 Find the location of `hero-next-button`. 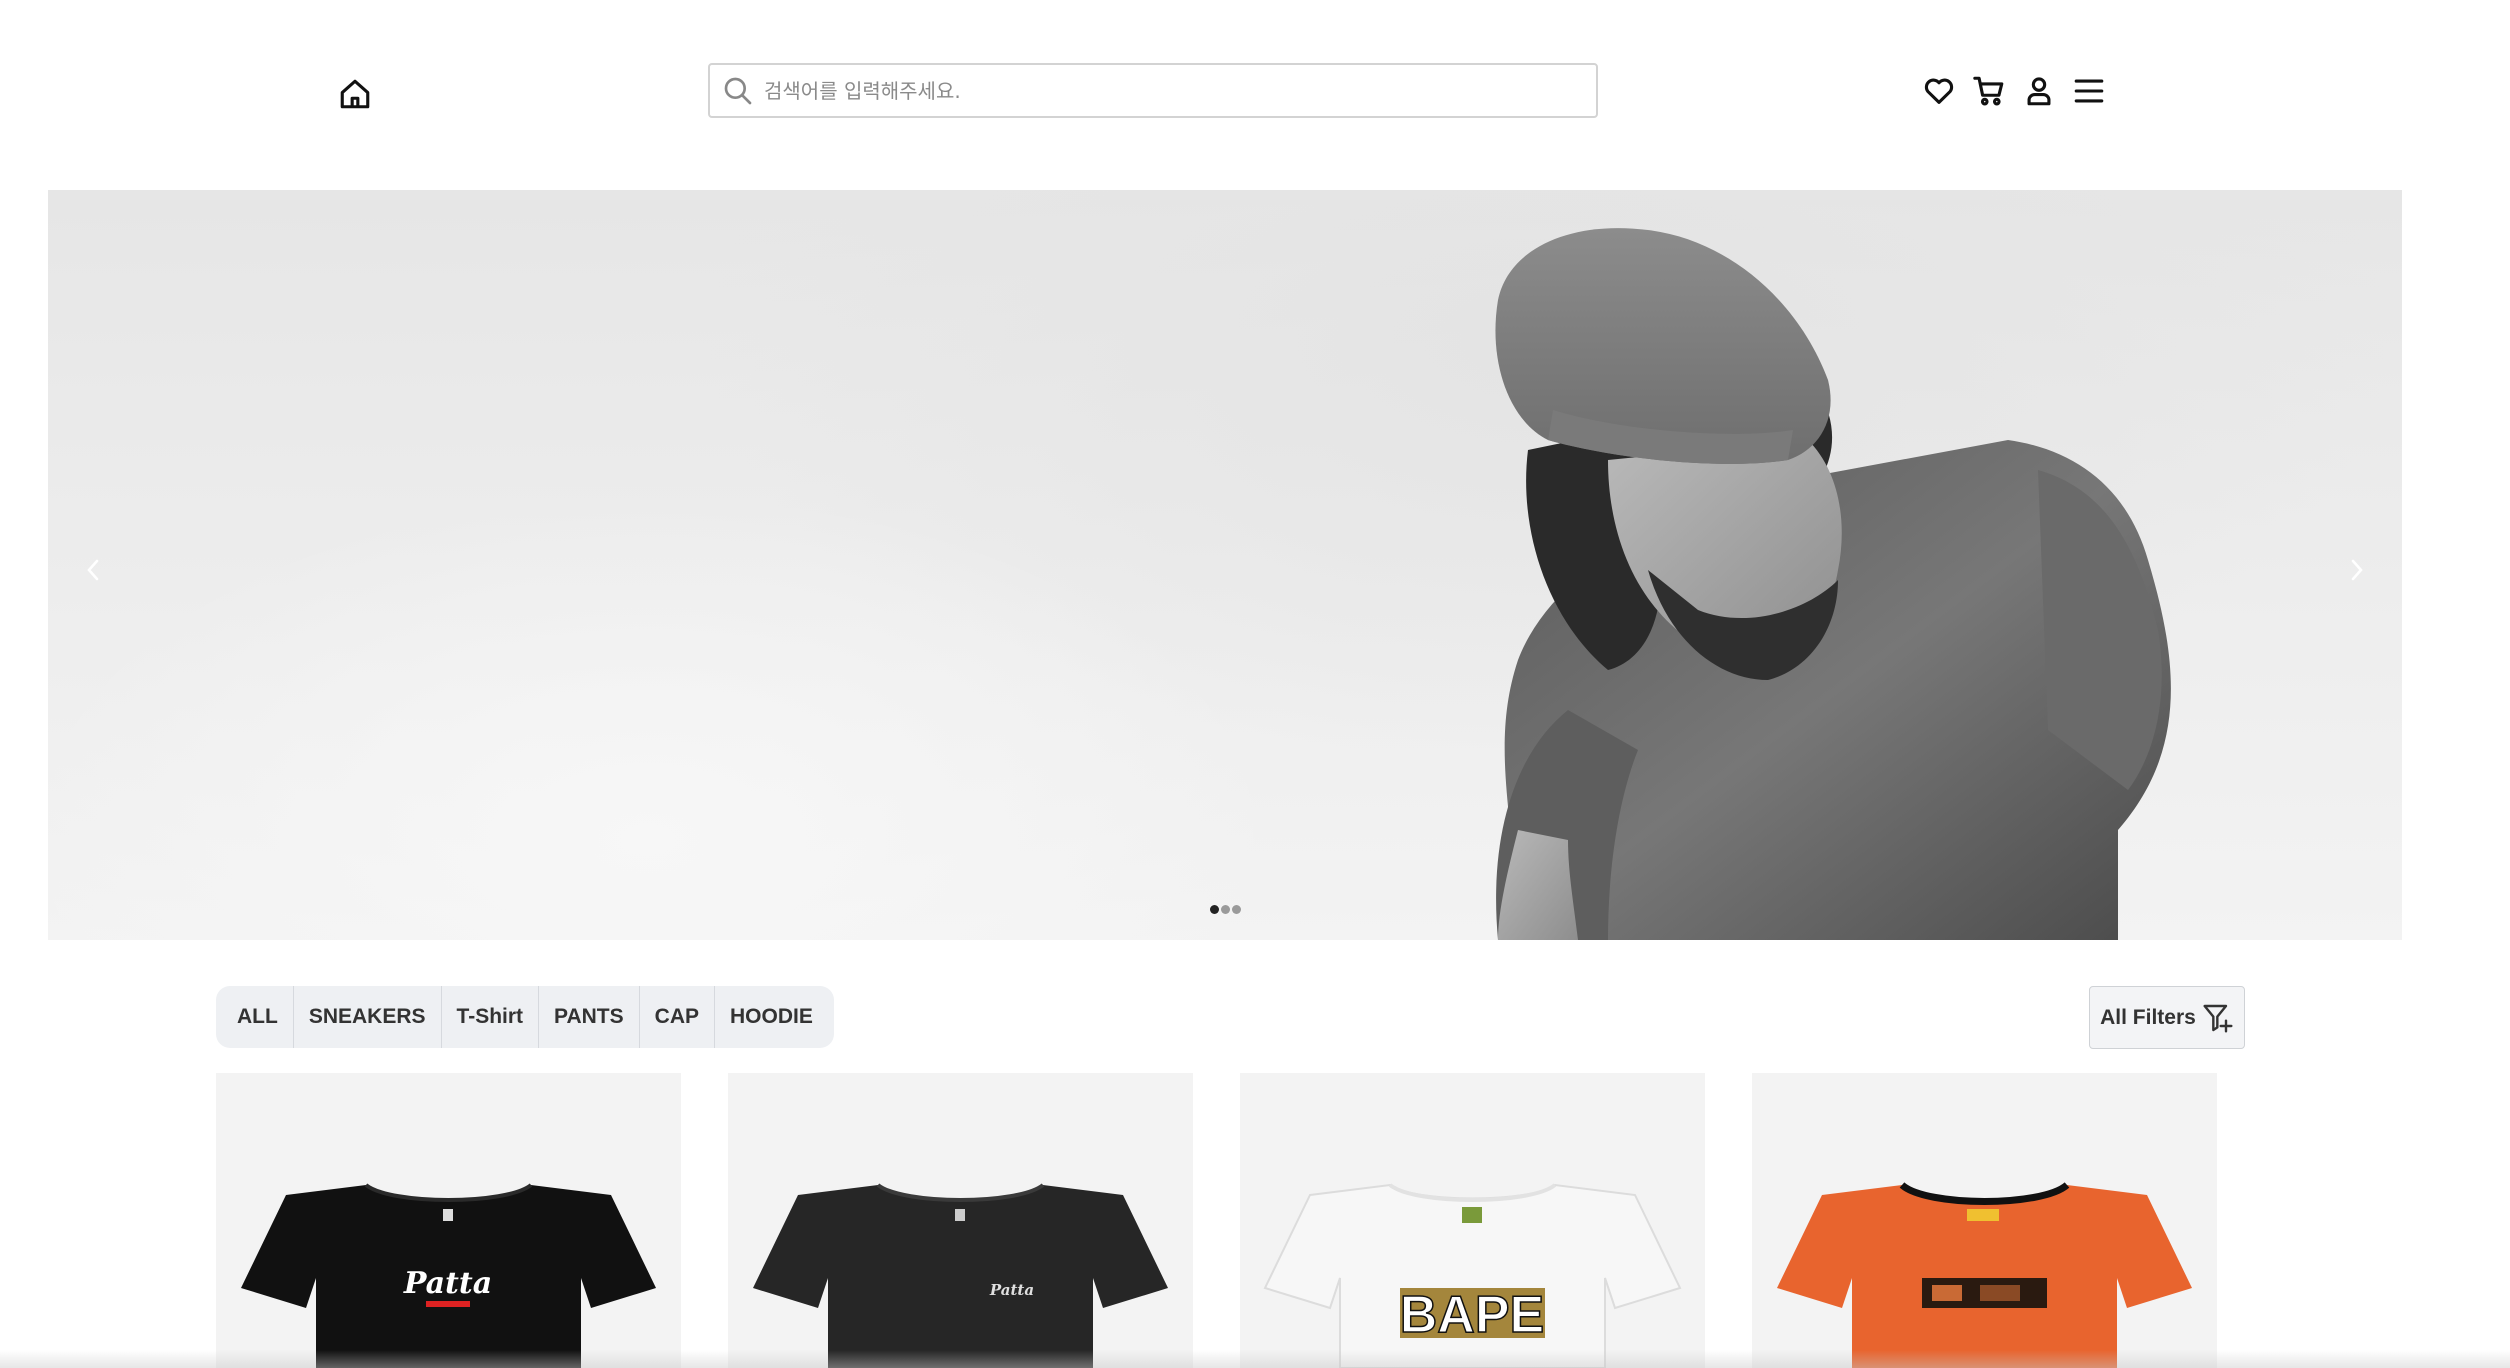

hero-next-button is located at coordinates (2357, 570).